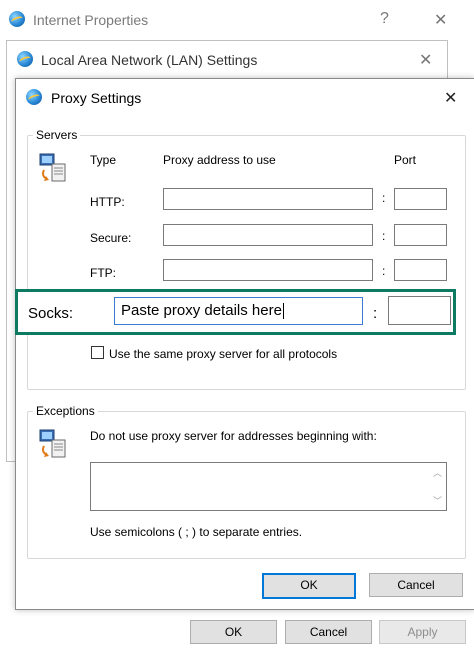 This screenshot has height=649, width=474. Describe the element at coordinates (416, 585) in the screenshot. I see `proxy-cancel-button: Cancel` at that location.